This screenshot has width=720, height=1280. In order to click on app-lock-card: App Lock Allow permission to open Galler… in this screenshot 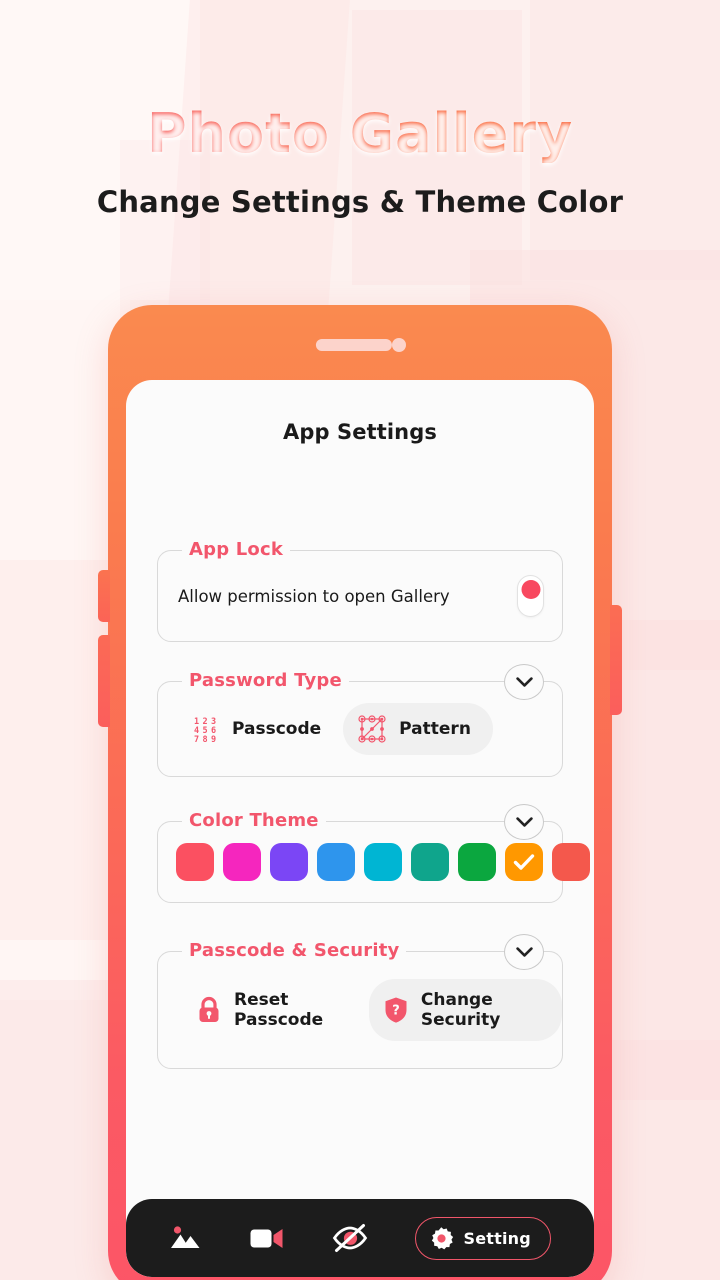, I will do `click(360, 590)`.